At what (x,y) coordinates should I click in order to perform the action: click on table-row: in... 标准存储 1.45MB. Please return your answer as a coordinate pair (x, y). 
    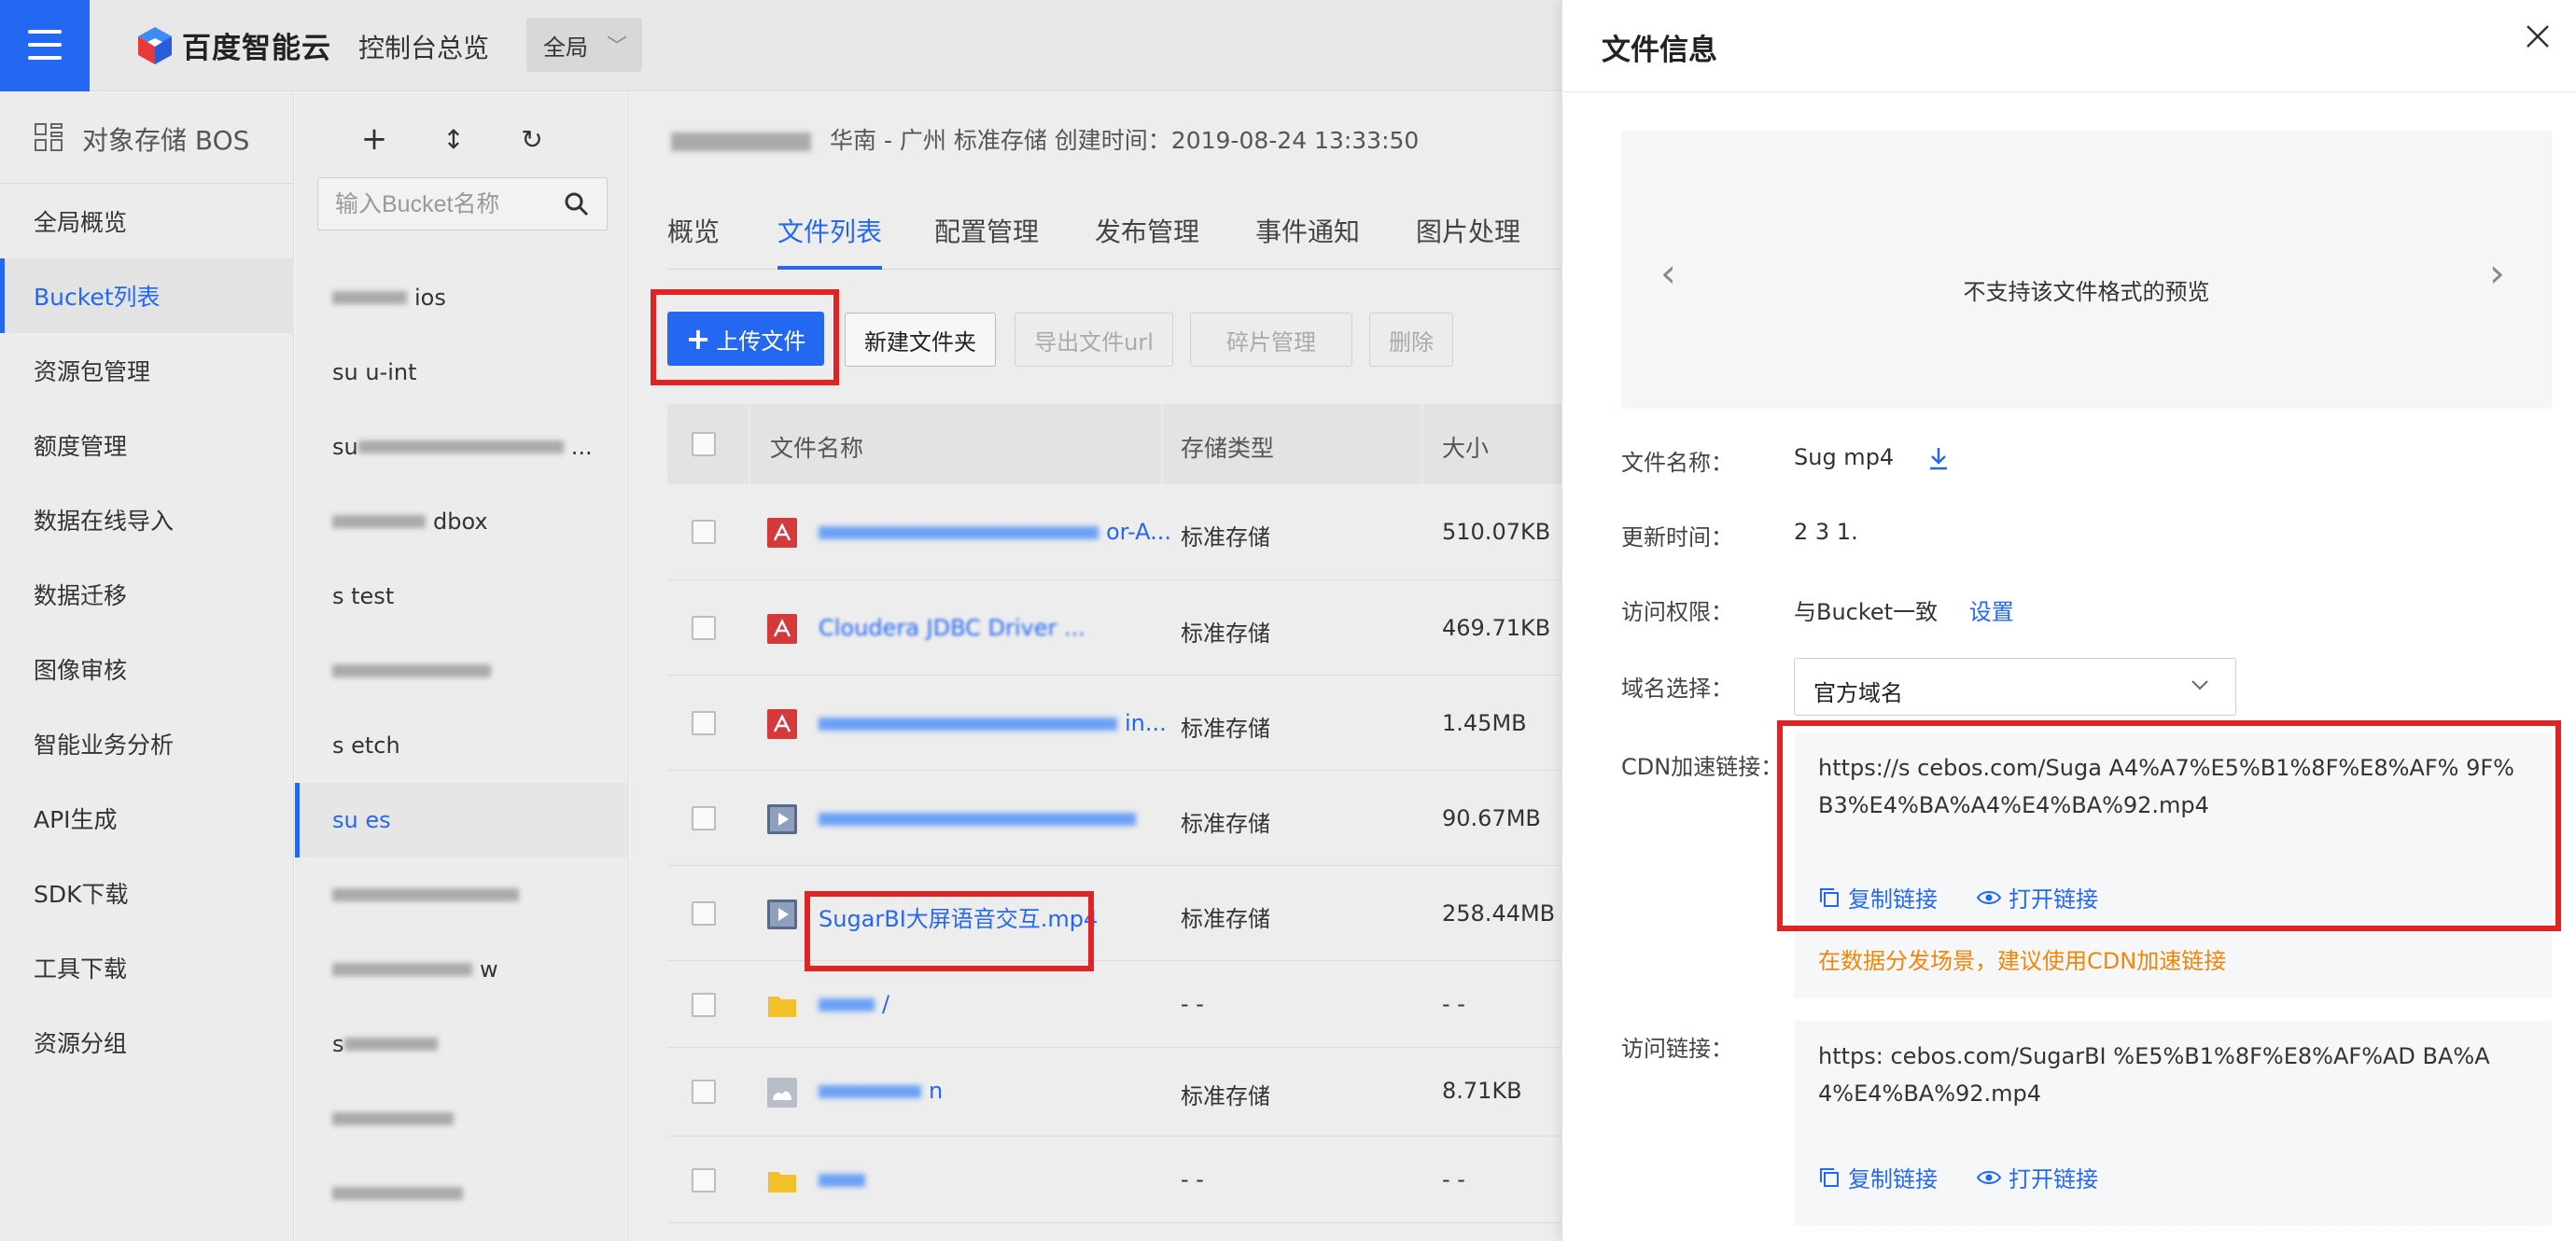
    Looking at the image, I should click on (1114, 723).